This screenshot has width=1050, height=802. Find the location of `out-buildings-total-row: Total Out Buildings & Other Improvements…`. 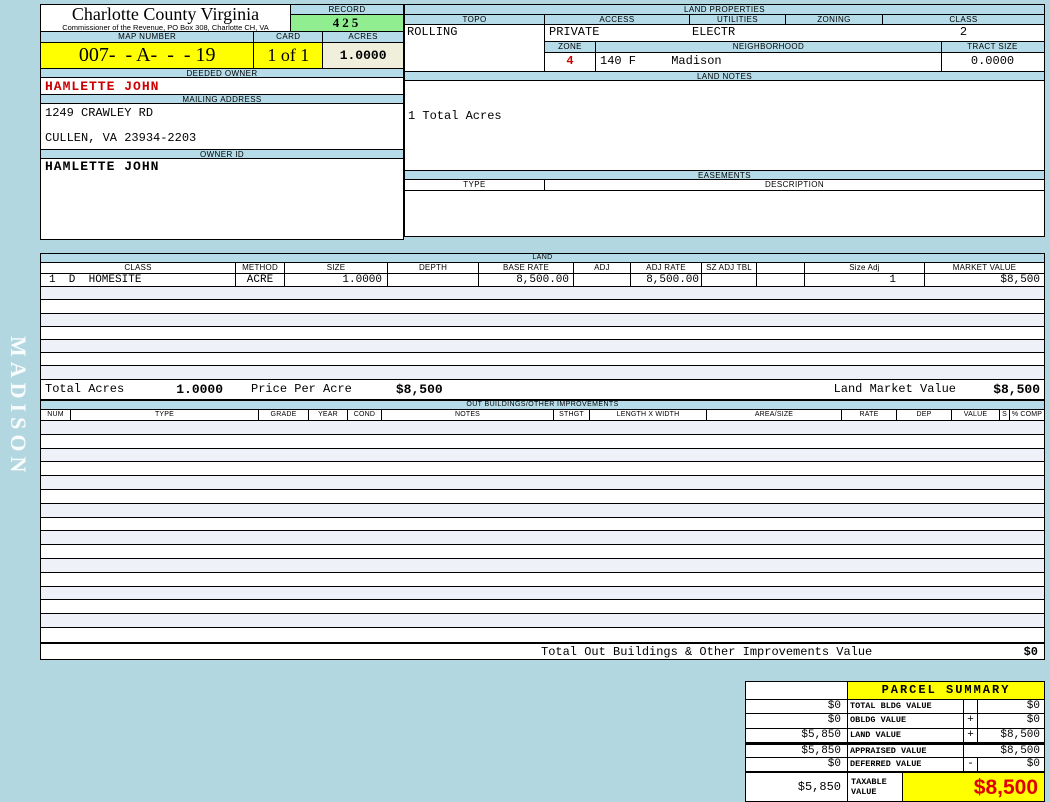

out-buildings-total-row: Total Out Buildings & Other Improvements… is located at coordinates (542, 651).